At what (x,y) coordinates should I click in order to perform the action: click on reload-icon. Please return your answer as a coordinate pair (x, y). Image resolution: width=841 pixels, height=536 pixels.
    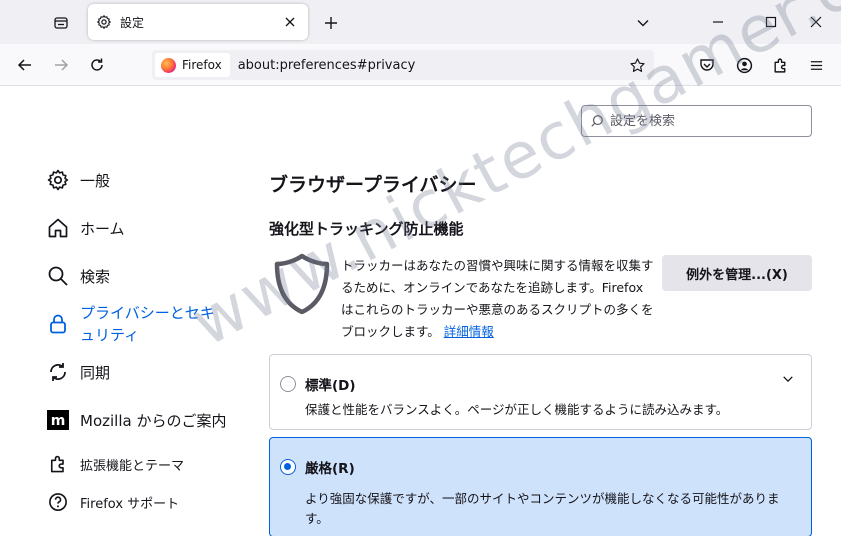
    Looking at the image, I should click on (97, 64).